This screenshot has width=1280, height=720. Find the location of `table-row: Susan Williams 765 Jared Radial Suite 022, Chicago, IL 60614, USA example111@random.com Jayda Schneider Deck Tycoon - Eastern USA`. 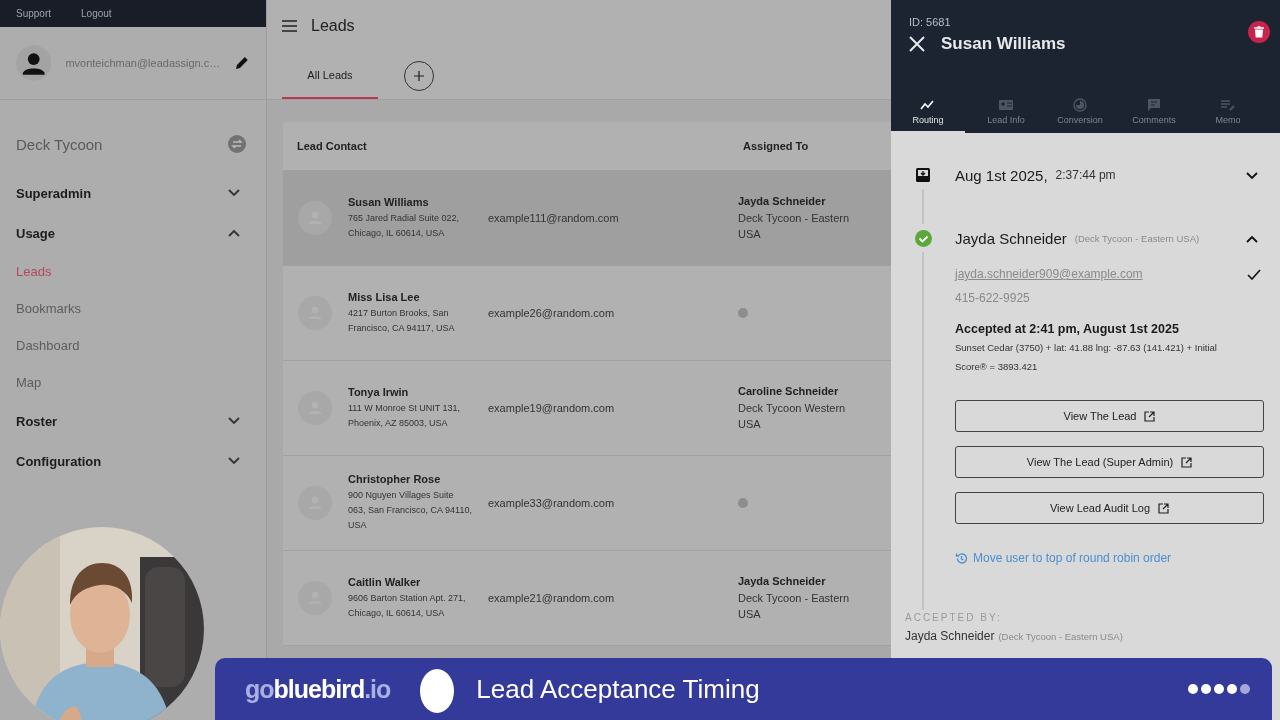

table-row: Susan Williams 765 Jared Radial Suite 022, Chicago, IL 60614, USA example111@random.com Jayda Schneider Deck Tycoon - Eastern USA is located at coordinates (587, 218).